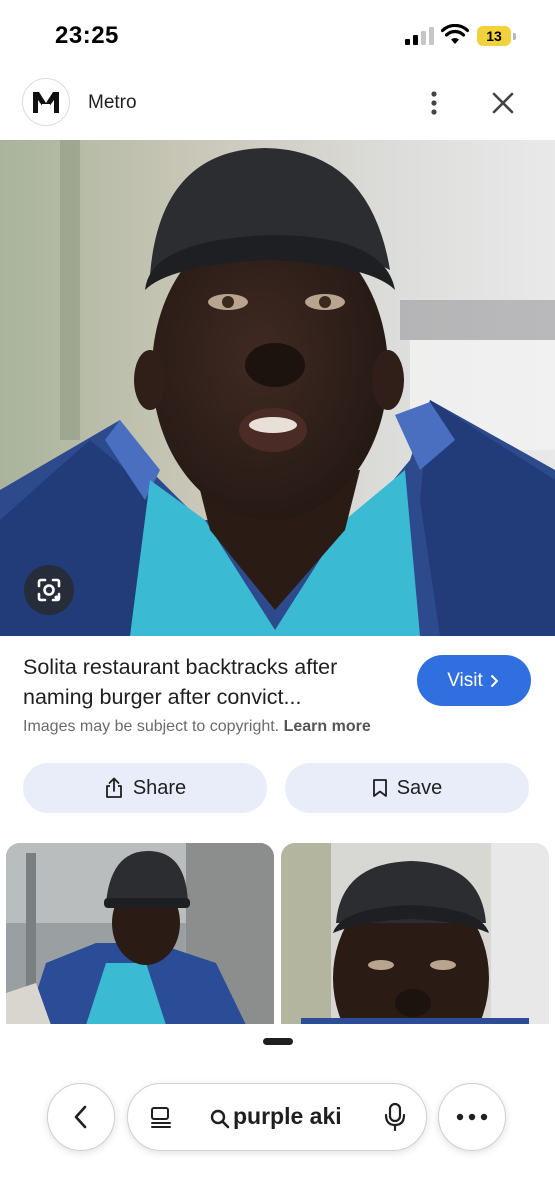 The width and height of the screenshot is (555, 1200). Describe the element at coordinates (419, 787) in the screenshot. I see `save-label: Save` at that location.